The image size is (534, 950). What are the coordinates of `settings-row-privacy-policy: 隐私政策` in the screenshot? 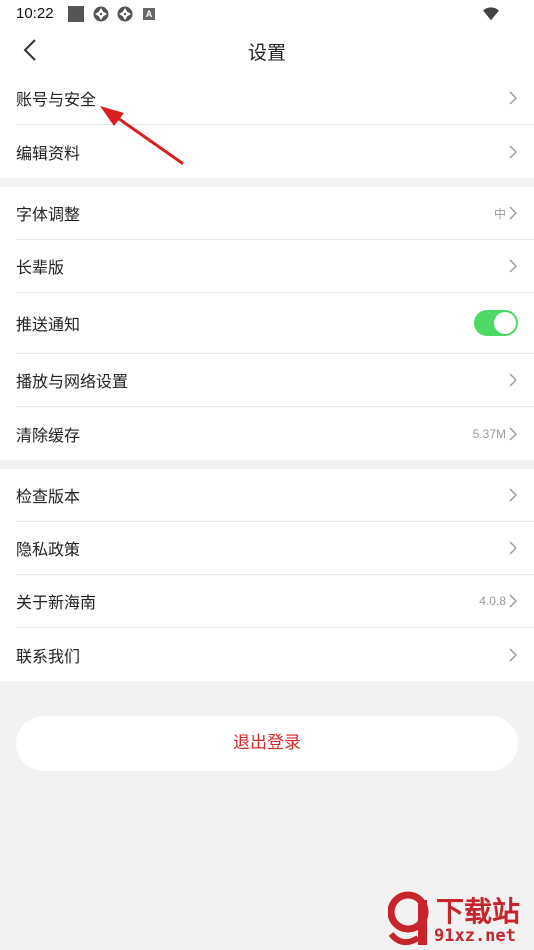 It's located at (275, 548).